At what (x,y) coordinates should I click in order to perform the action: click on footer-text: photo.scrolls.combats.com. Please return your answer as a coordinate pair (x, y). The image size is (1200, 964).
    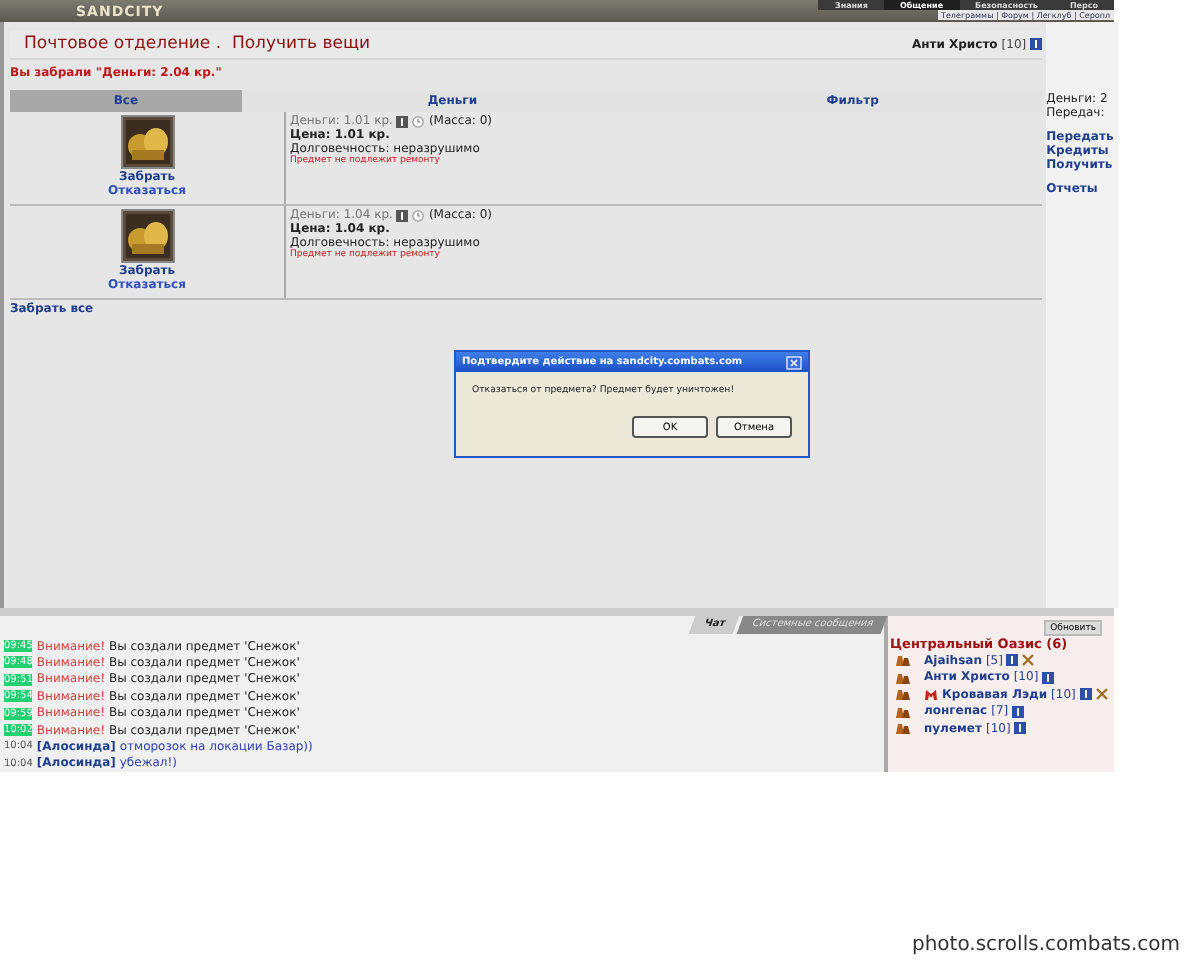
    Looking at the image, I should click on (1045, 945).